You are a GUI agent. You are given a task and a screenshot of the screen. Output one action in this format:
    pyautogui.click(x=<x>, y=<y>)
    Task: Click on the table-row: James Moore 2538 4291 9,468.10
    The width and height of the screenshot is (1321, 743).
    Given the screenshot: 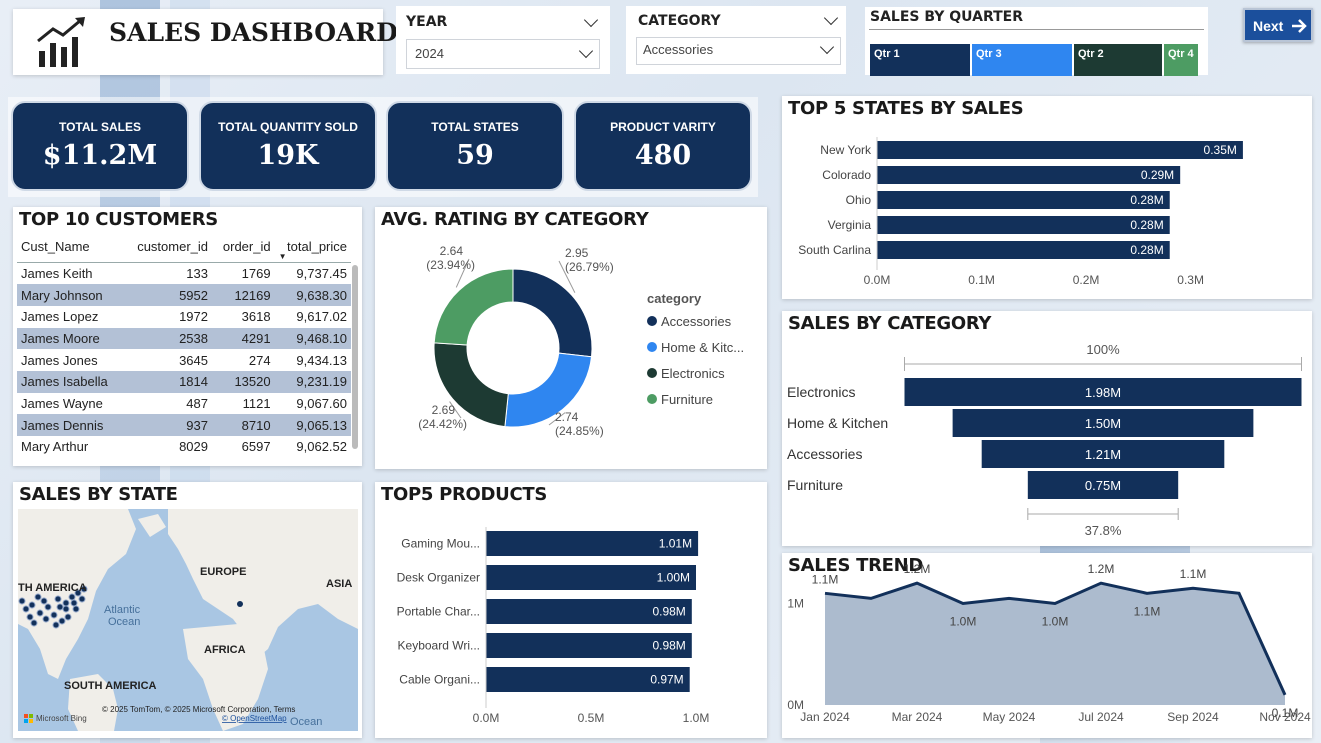 What is the action you would take?
    pyautogui.click(x=184, y=338)
    